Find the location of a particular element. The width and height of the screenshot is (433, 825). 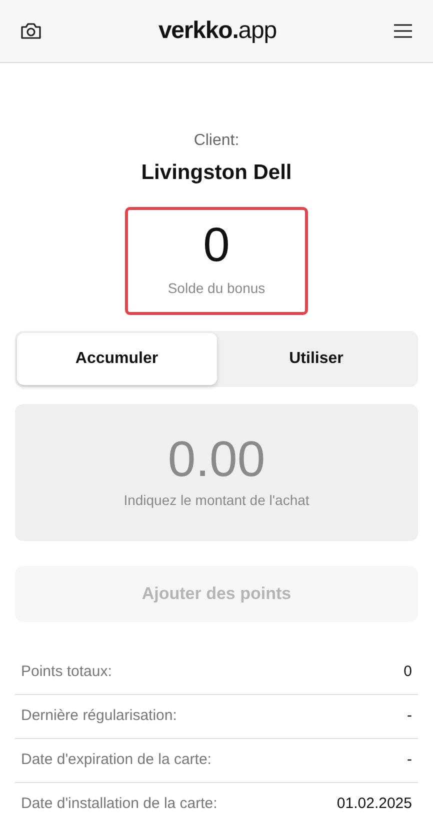

menu-icon is located at coordinates (402, 31).